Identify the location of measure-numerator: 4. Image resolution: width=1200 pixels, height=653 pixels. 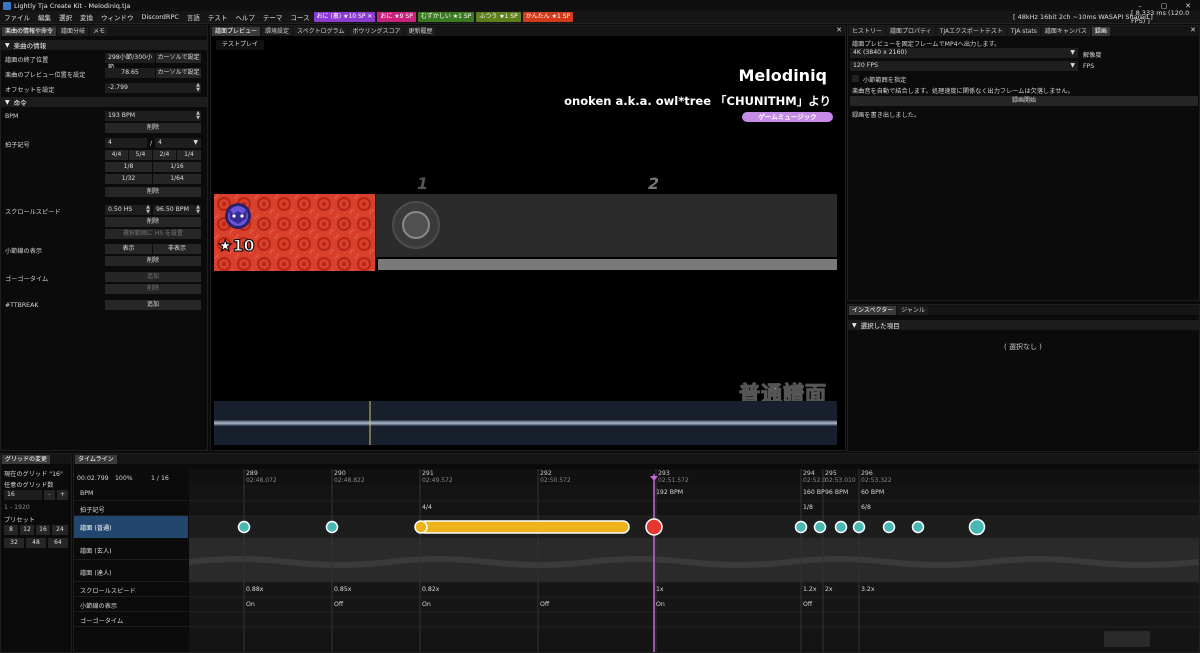
(126, 143).